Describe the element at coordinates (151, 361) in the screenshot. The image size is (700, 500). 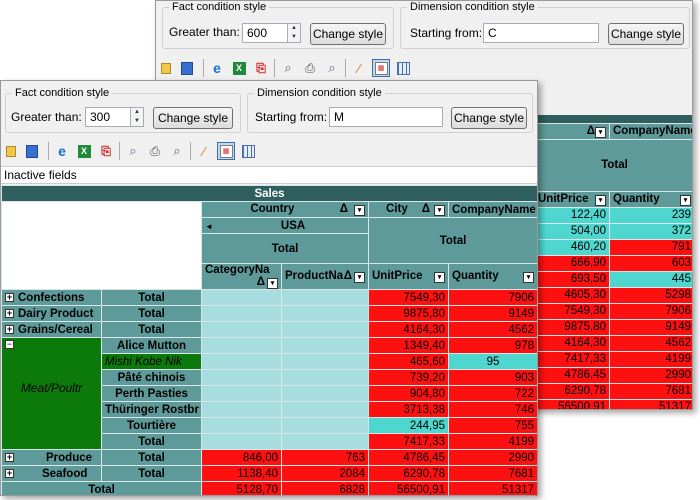
I see `product-mishi-kobe: Mishi Kobe Nik` at that location.